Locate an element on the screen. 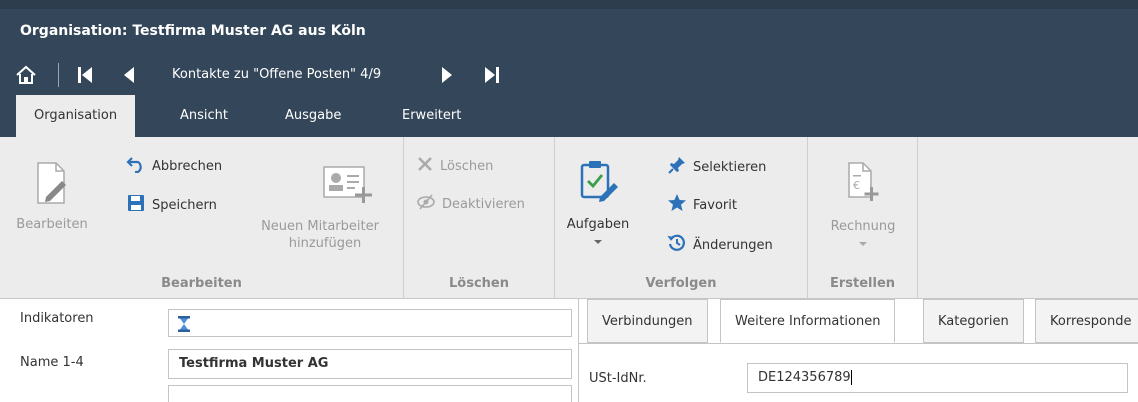  add-employee-label-line2: hinzufügen is located at coordinates (325, 243).